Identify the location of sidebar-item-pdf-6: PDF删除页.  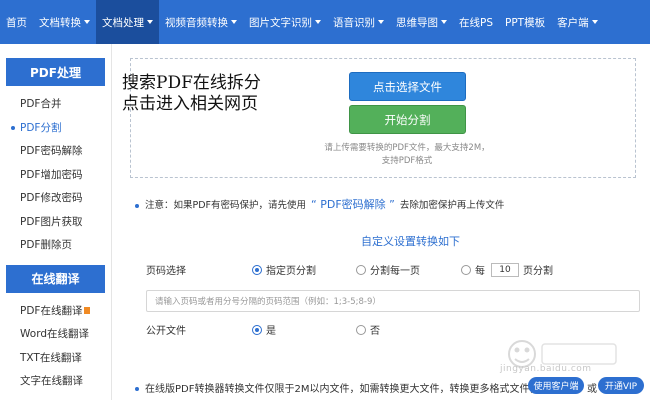
(55, 245).